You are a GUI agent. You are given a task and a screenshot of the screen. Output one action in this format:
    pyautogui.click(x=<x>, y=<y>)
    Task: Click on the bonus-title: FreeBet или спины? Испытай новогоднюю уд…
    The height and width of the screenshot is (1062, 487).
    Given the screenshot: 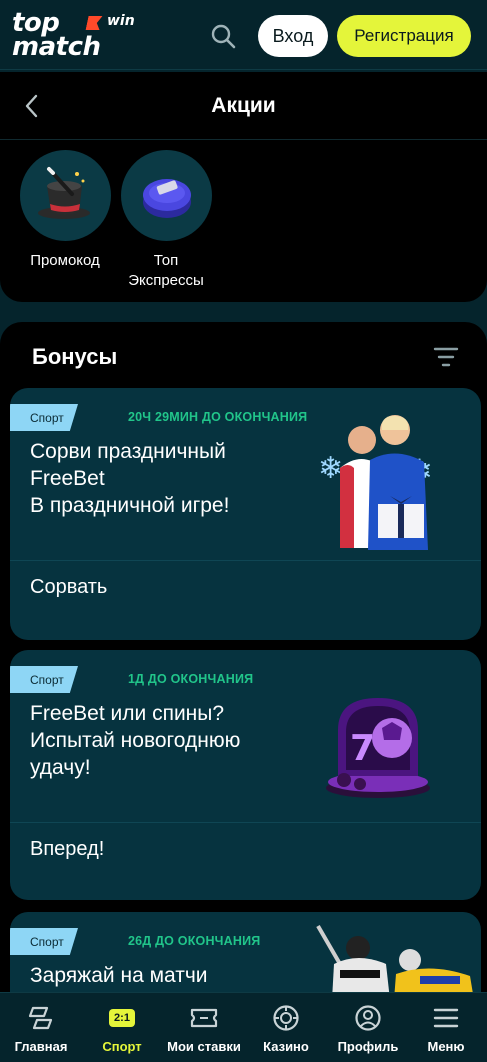 What is the action you would take?
    pyautogui.click(x=170, y=740)
    